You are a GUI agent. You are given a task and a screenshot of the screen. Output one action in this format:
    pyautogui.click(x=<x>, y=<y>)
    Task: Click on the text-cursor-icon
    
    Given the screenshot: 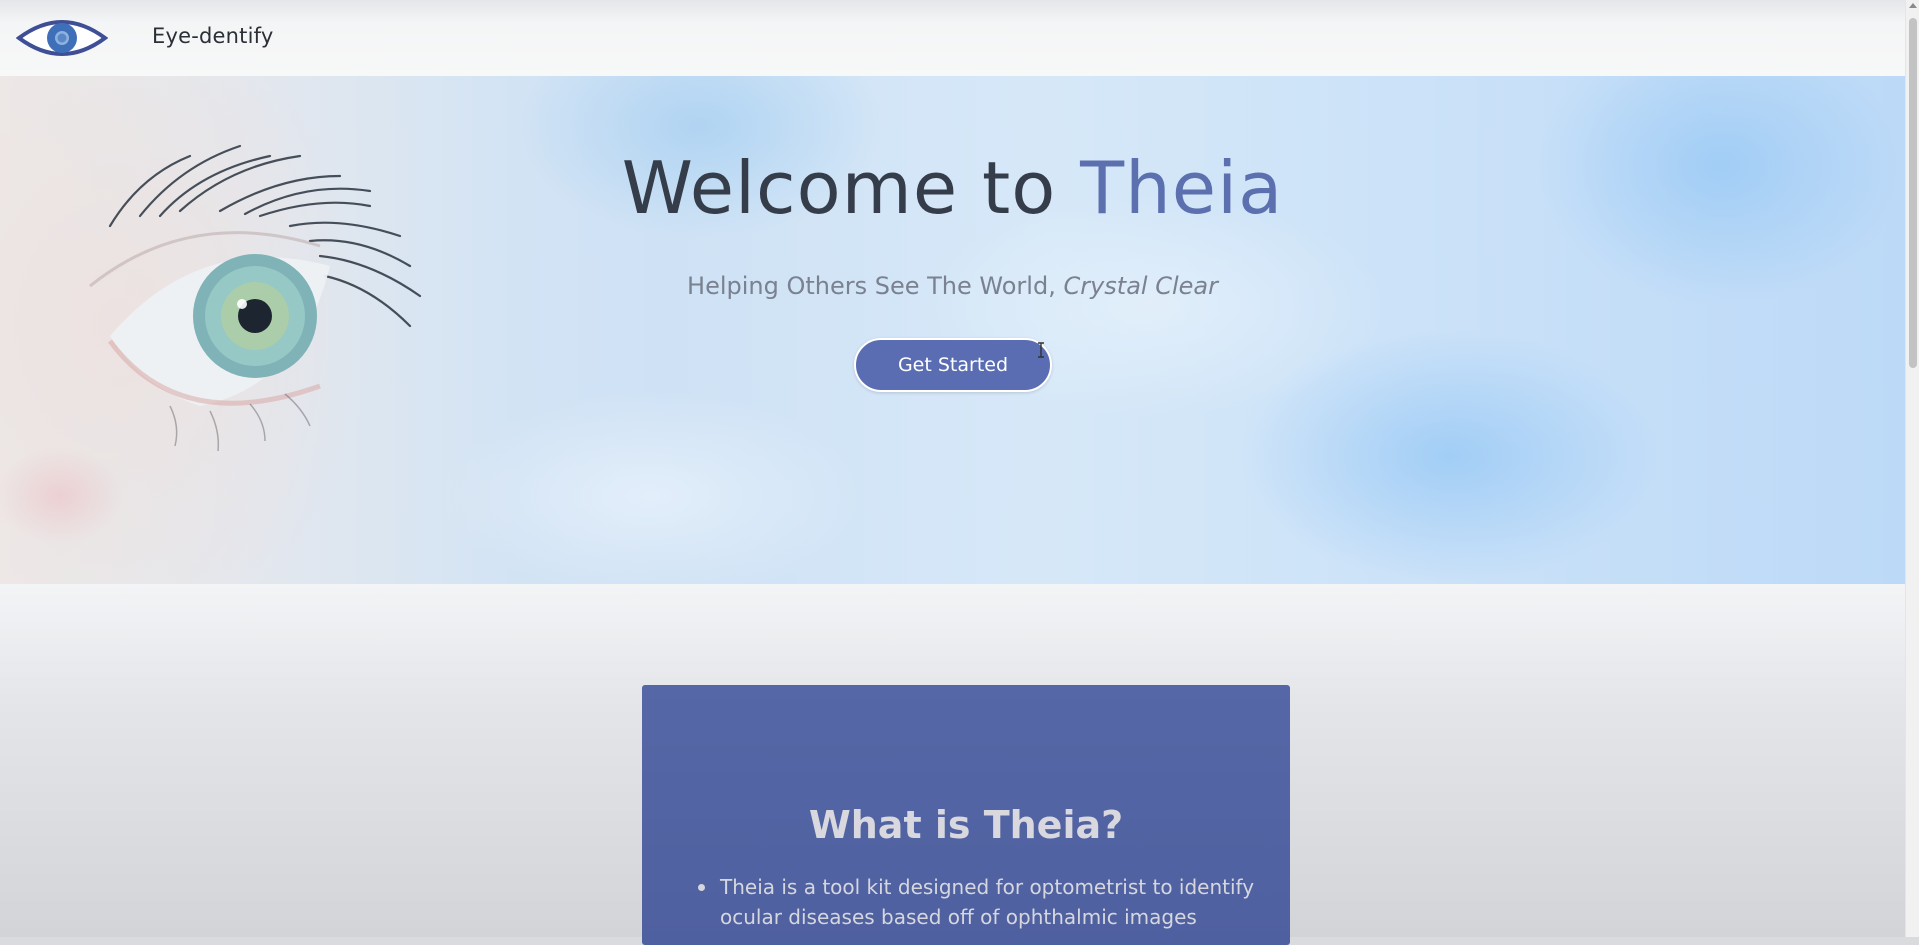 What is the action you would take?
    pyautogui.click(x=1041, y=350)
    